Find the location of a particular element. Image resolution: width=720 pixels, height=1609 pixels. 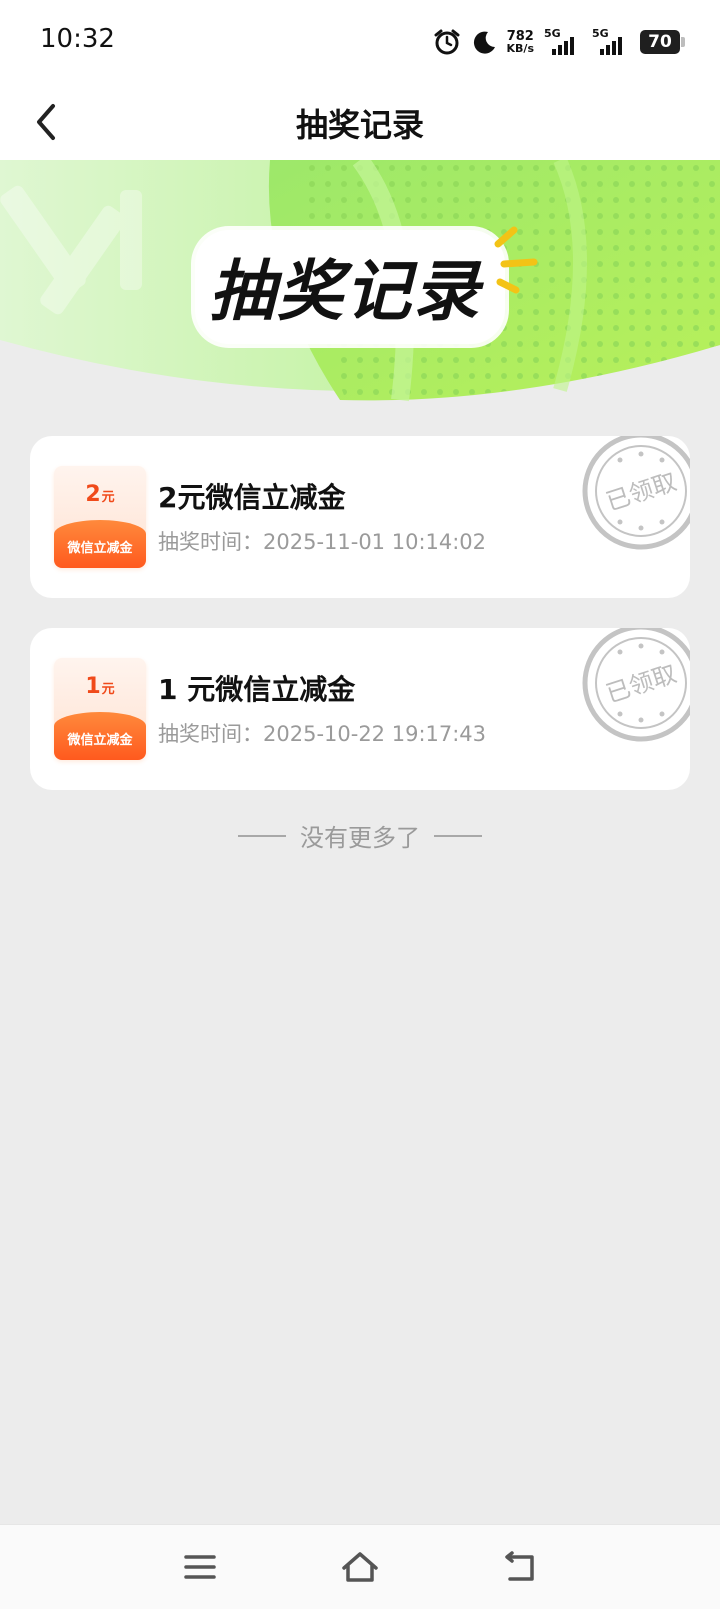

page-title: 抽奖记录 is located at coordinates (359, 125).